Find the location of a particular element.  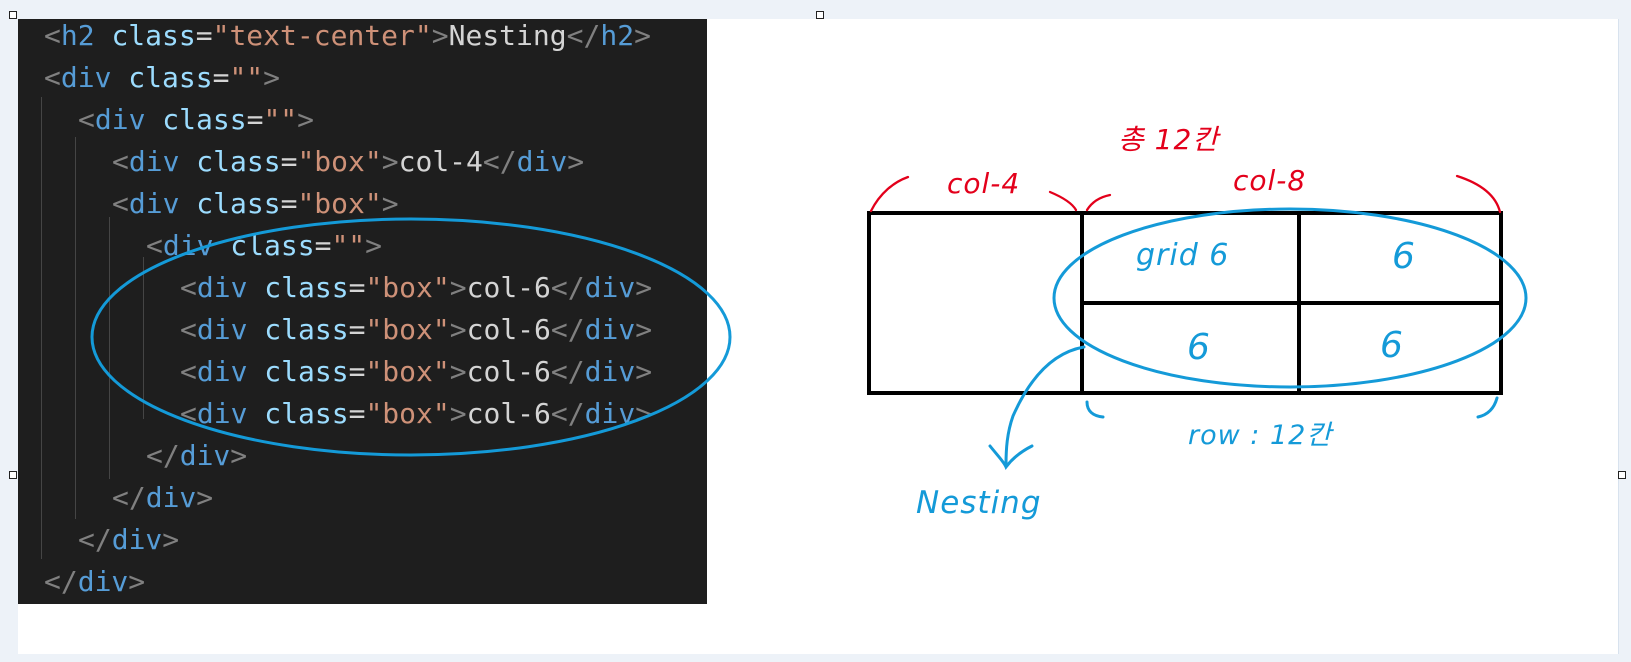

resize-handle-middle-right is located at coordinates (1622, 475).